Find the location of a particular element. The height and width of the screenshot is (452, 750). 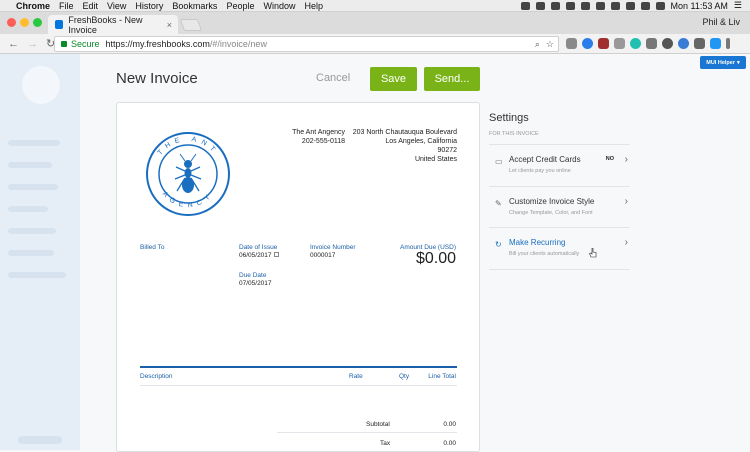

extension-camera-icon is located at coordinates (619, 43).